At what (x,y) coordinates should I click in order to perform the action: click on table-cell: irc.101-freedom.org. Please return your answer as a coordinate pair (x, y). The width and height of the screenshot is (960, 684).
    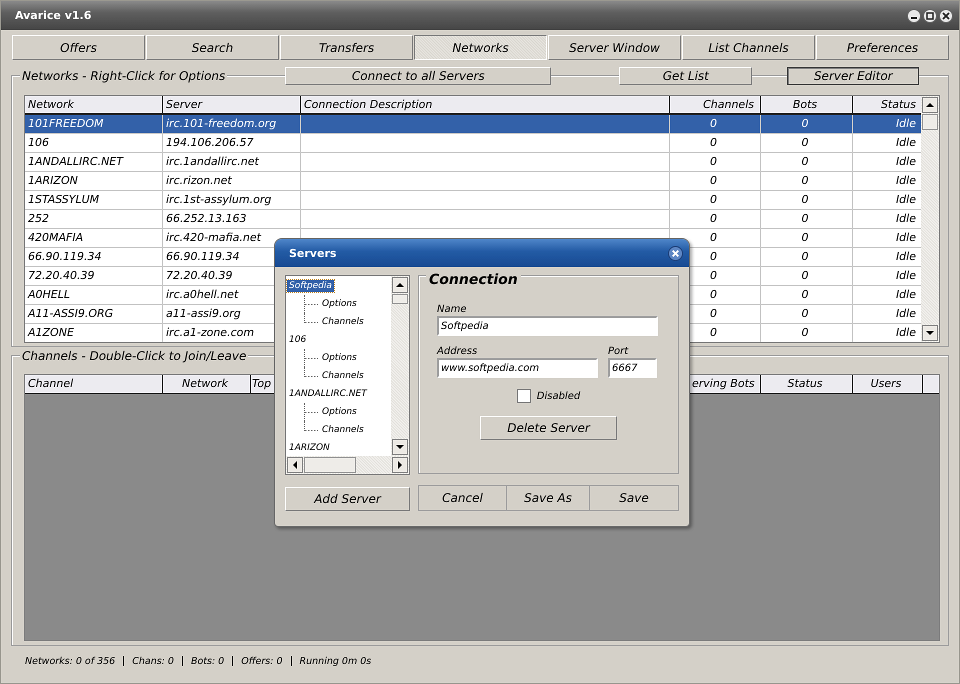
    Looking at the image, I should click on (221, 123).